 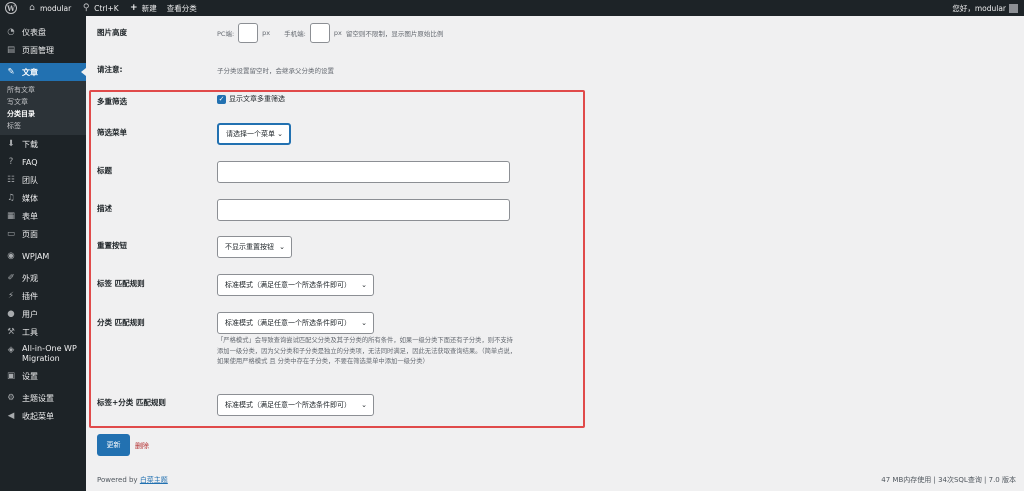 What do you see at coordinates (43, 296) in the screenshot?
I see `sidebar-item-plugins: ⚡ 插件` at bounding box center [43, 296].